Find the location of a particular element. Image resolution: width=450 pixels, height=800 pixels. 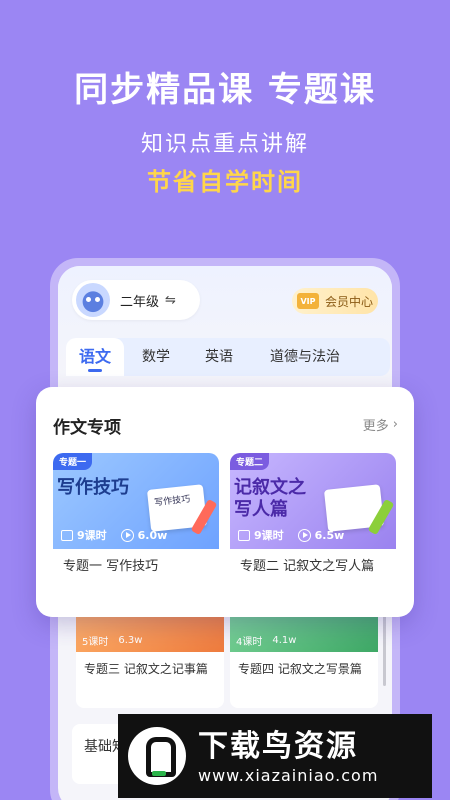

subject-tabs: 语文 数学 英语 道德与法治 is located at coordinates (228, 357).